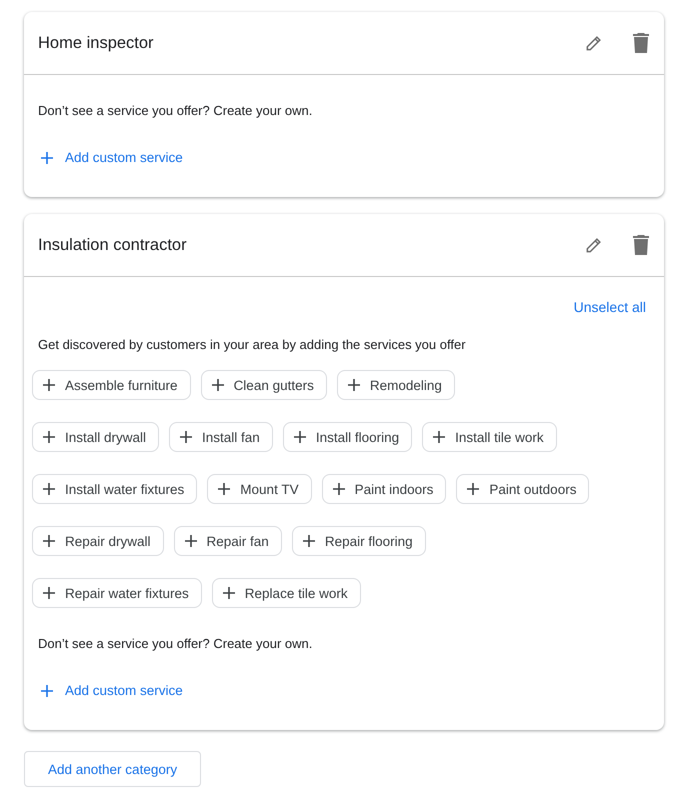 This screenshot has width=685, height=797. I want to click on service-chip: Install water fixtures, so click(115, 489).